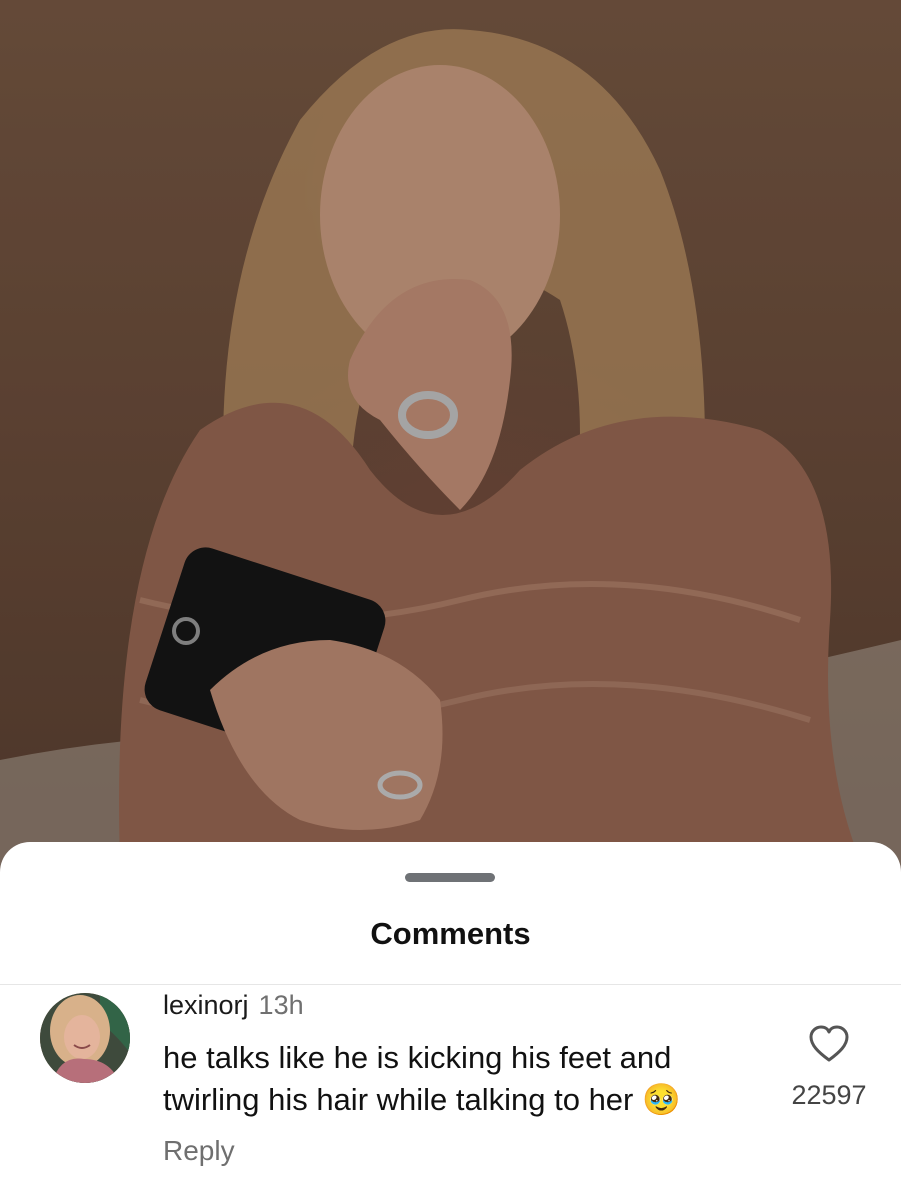 This screenshot has width=901, height=1200. I want to click on sheet-drag-handle, so click(450, 877).